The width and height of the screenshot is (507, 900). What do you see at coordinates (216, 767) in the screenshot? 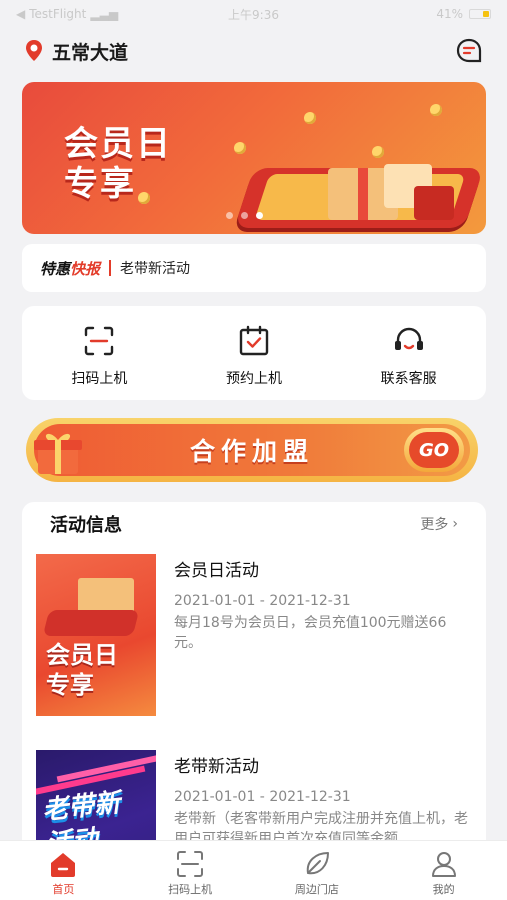
I see `activity-name: 老带新活动` at bounding box center [216, 767].